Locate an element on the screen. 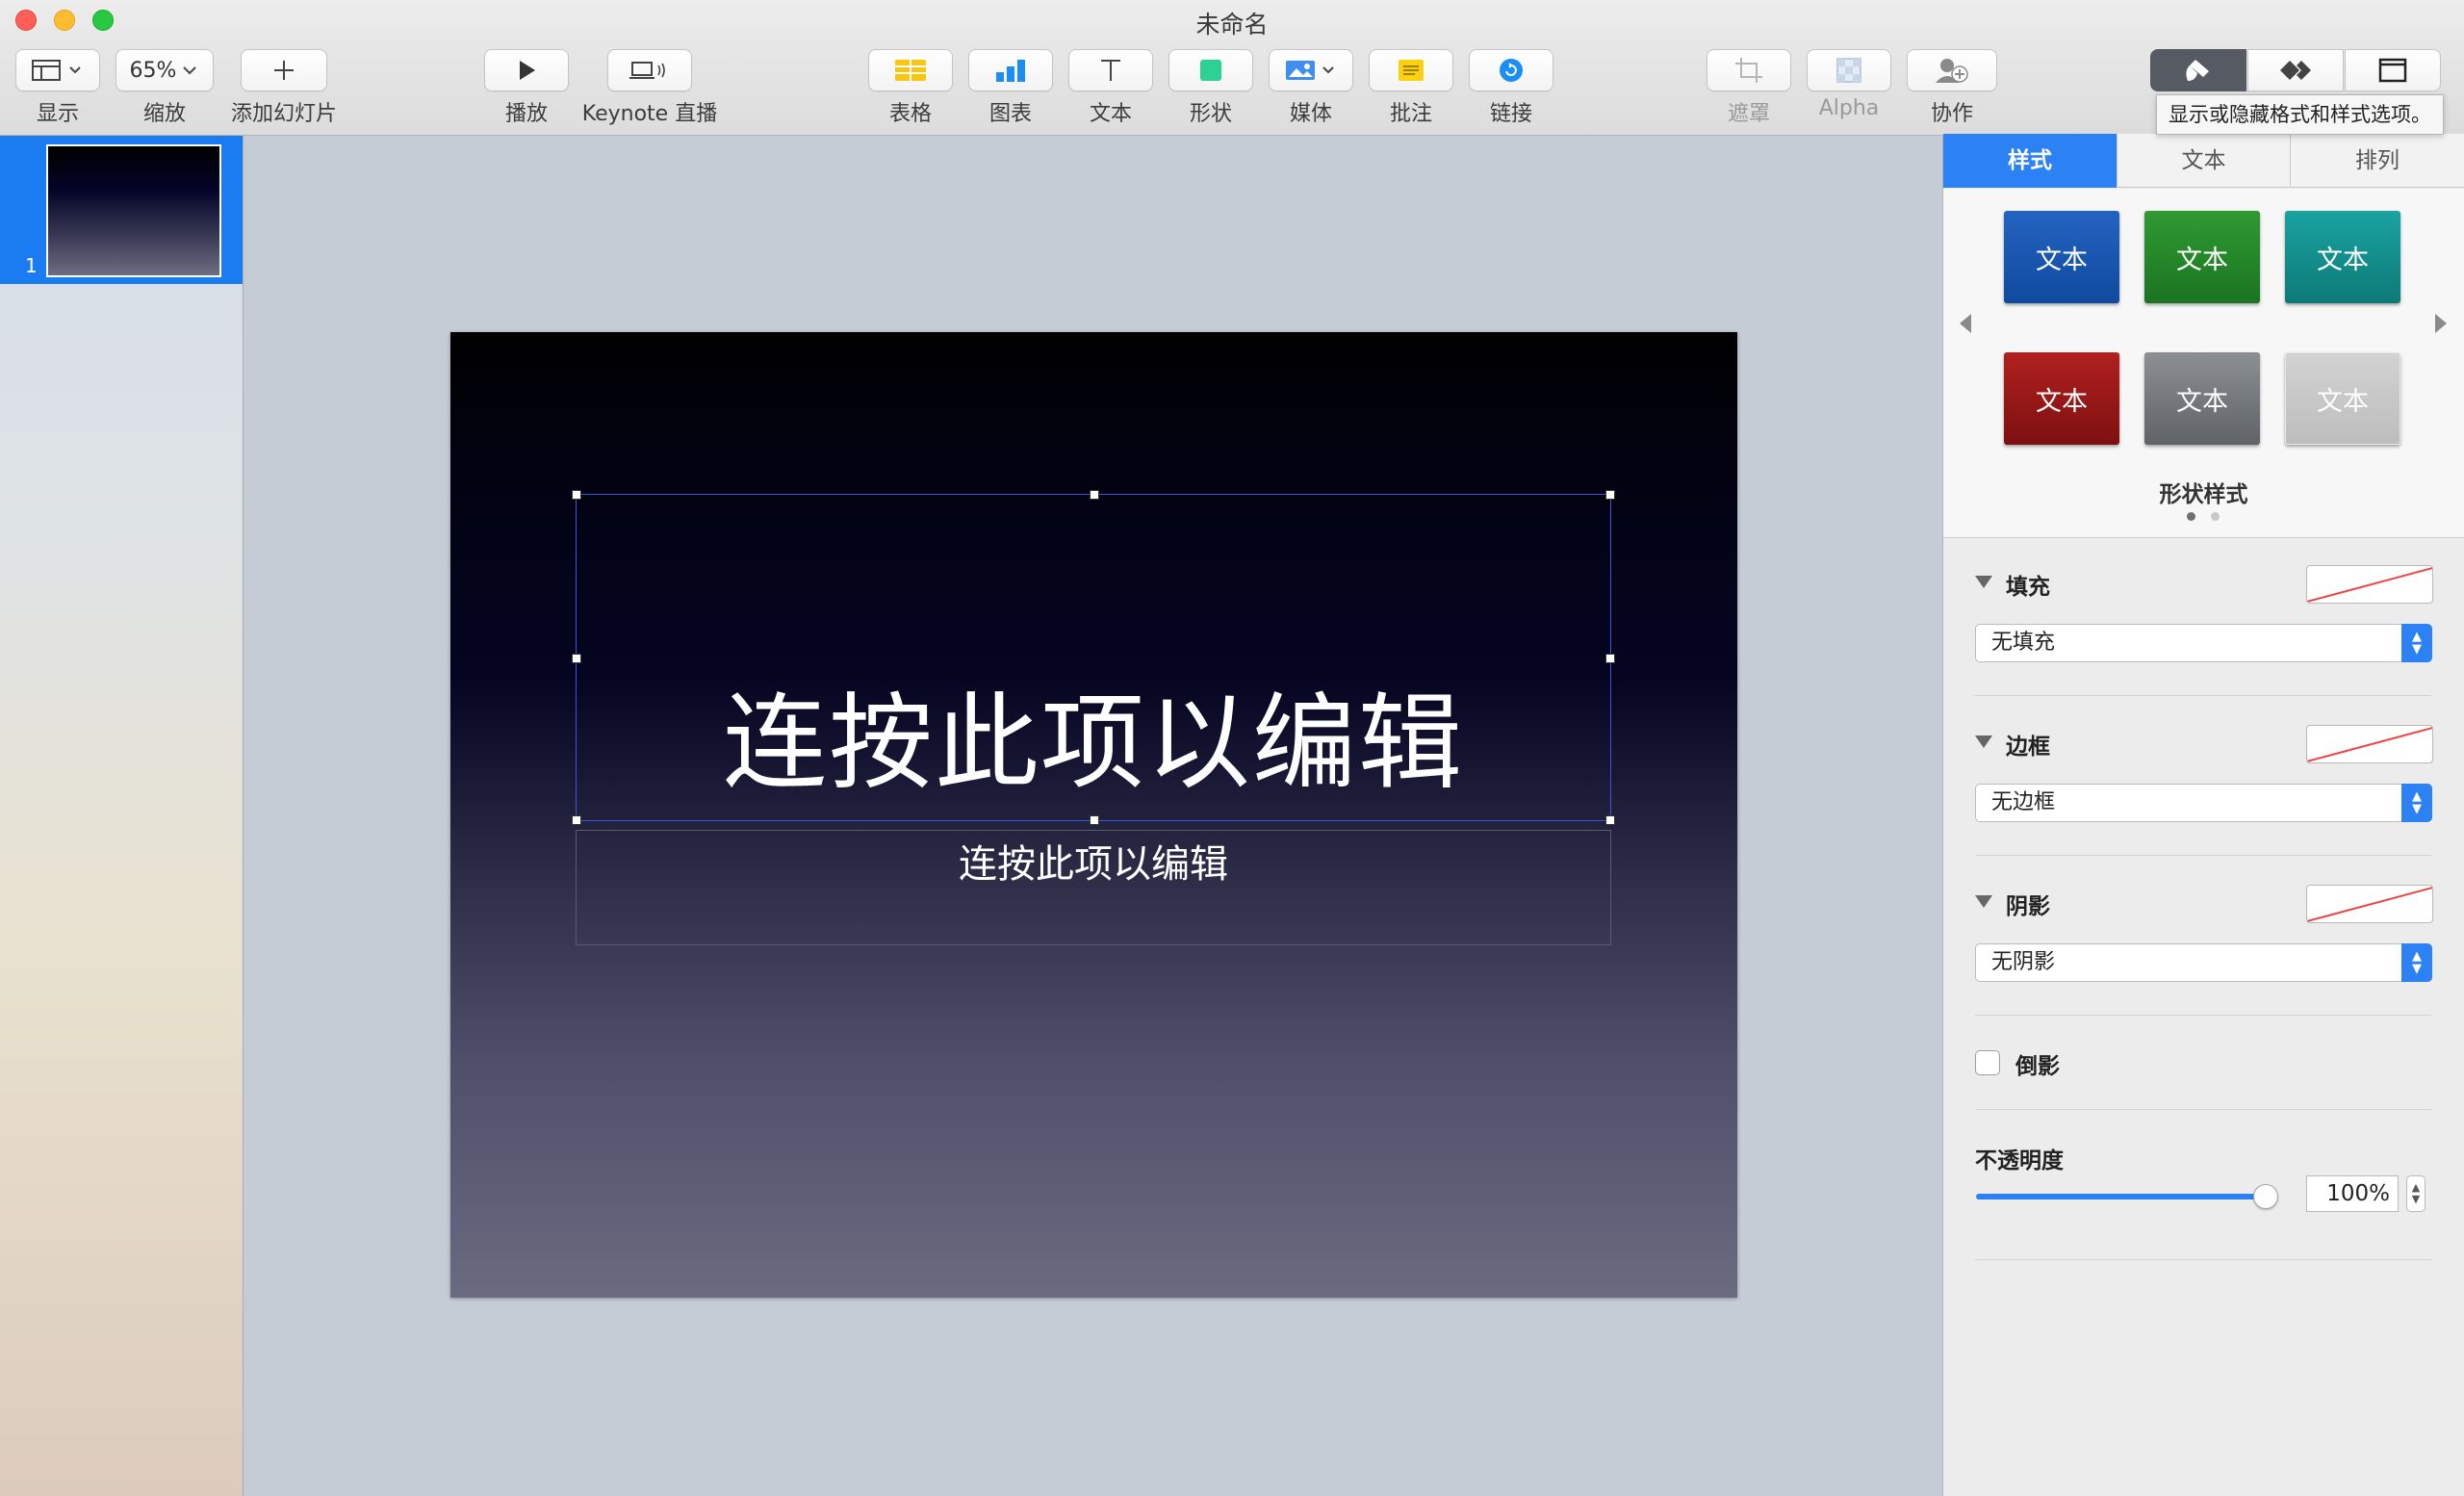  media-label: 媒体 is located at coordinates (1310, 114).